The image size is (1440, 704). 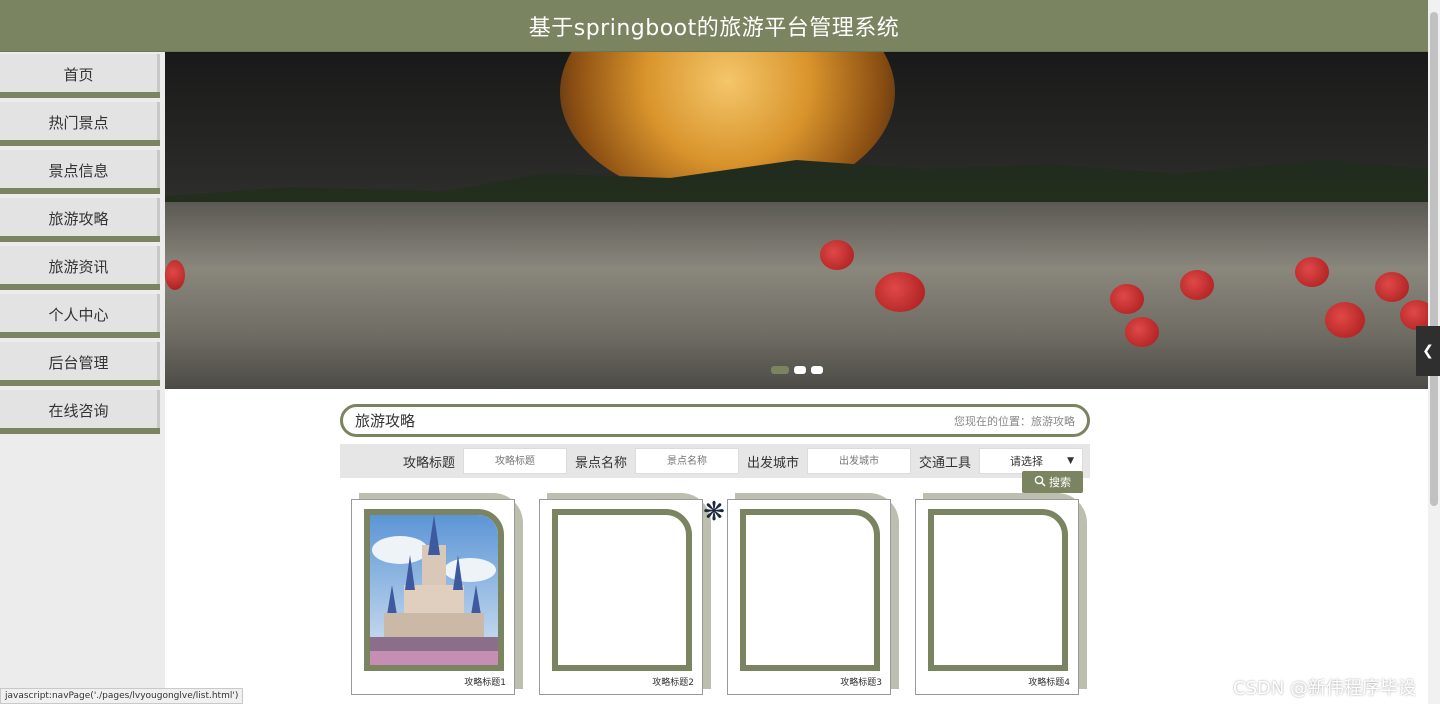 What do you see at coordinates (1070, 461) in the screenshot?
I see `chevron-down-icon: ▼` at bounding box center [1070, 461].